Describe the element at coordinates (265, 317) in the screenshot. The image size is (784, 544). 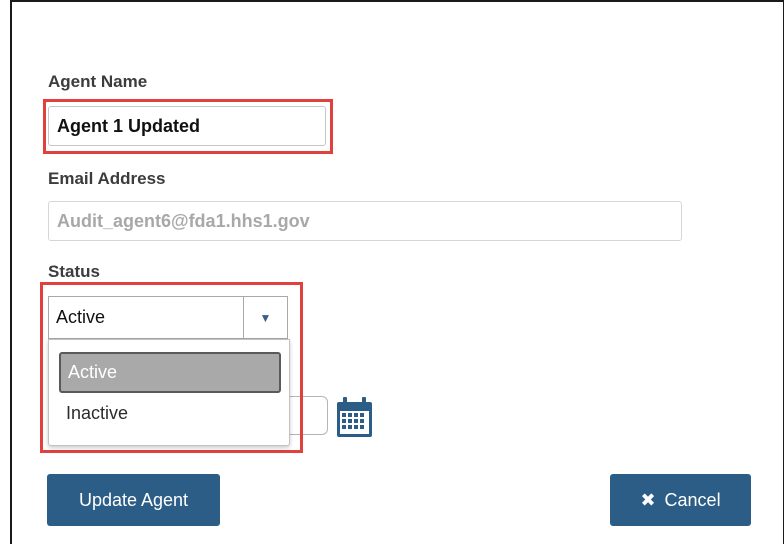
I see `caret-down-icon: ▼` at that location.